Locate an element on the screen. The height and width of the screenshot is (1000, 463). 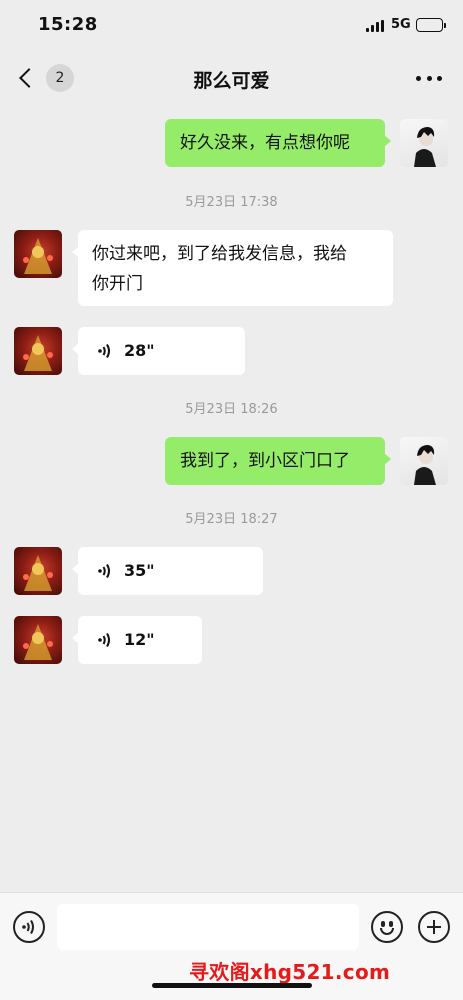
message-bubble: 你过来吧，到了给我发信息，我给 你开门 is located at coordinates (232, 268).